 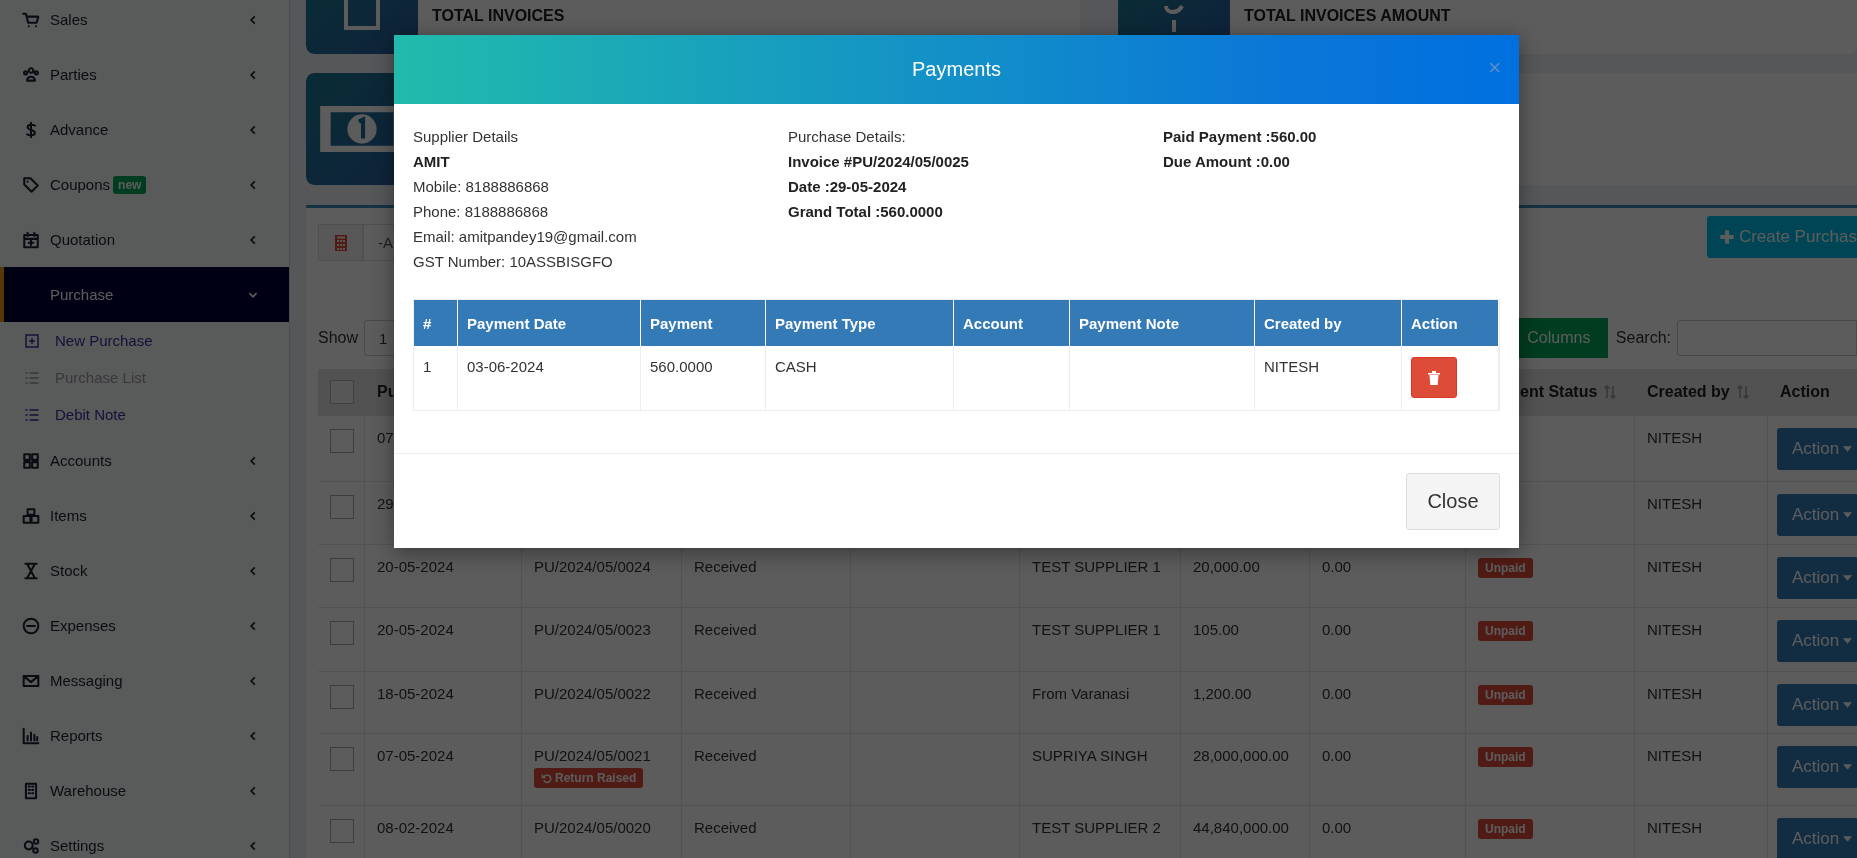 I want to click on sidebar-item: Messaging, so click(x=144, y=680).